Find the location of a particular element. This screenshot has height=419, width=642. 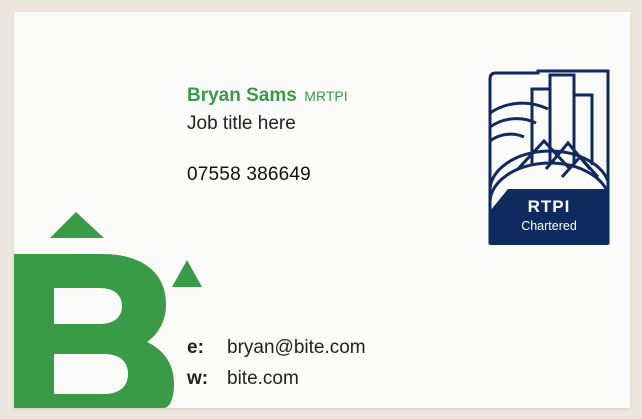

web-label: w: is located at coordinates (198, 378).